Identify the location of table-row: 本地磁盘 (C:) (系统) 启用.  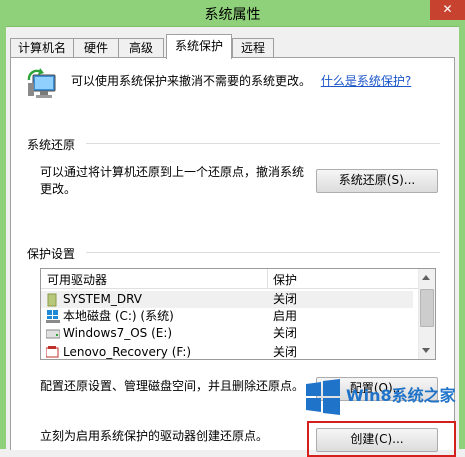
(227, 316).